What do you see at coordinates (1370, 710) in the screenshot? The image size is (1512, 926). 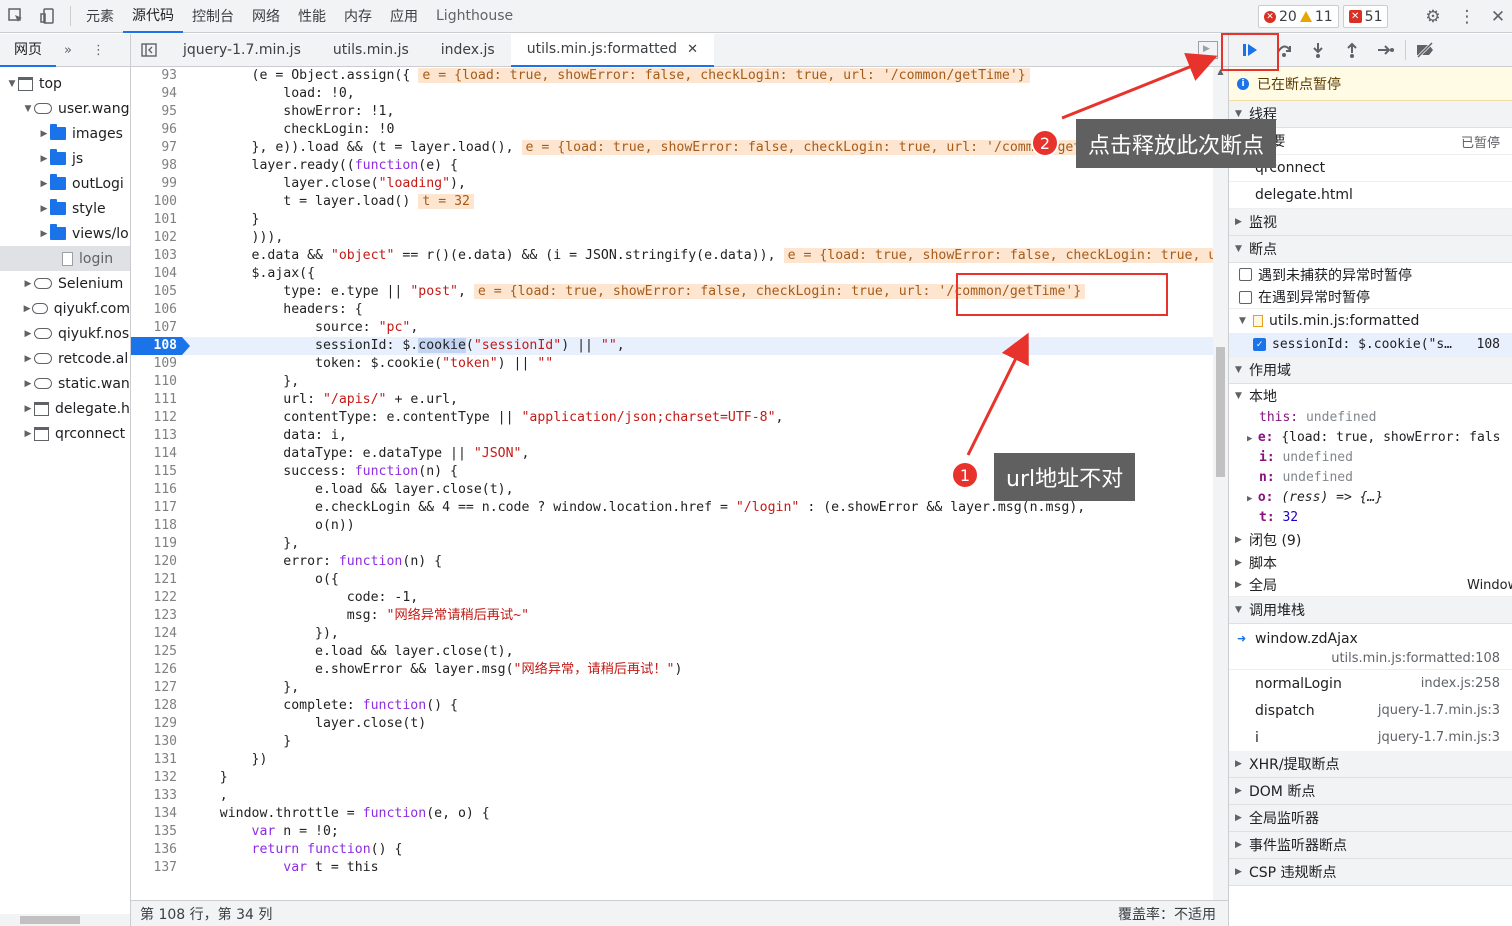 I see `call-frame: dispatch jquery-1.7.min.js:3` at bounding box center [1370, 710].